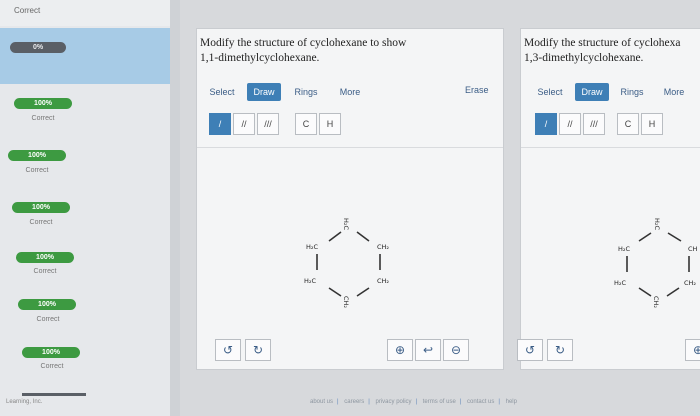  I want to click on question-6-score: 100%, so click(51, 352).